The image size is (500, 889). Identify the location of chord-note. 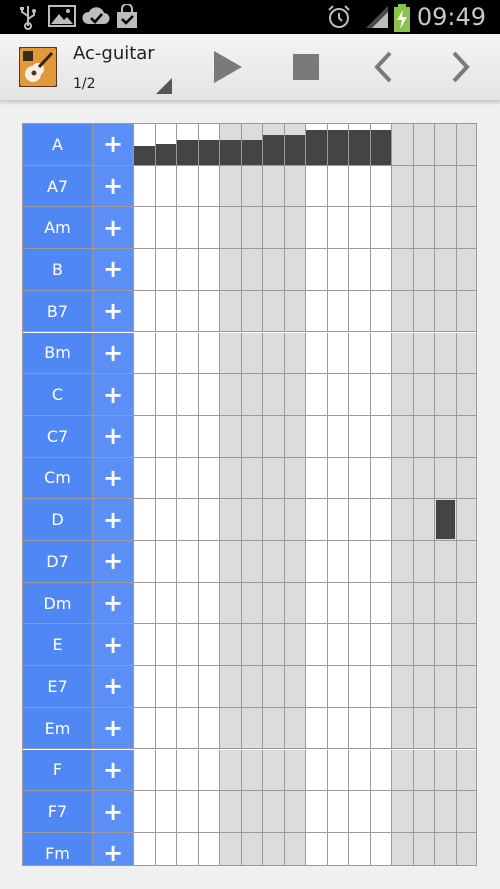
(445, 519).